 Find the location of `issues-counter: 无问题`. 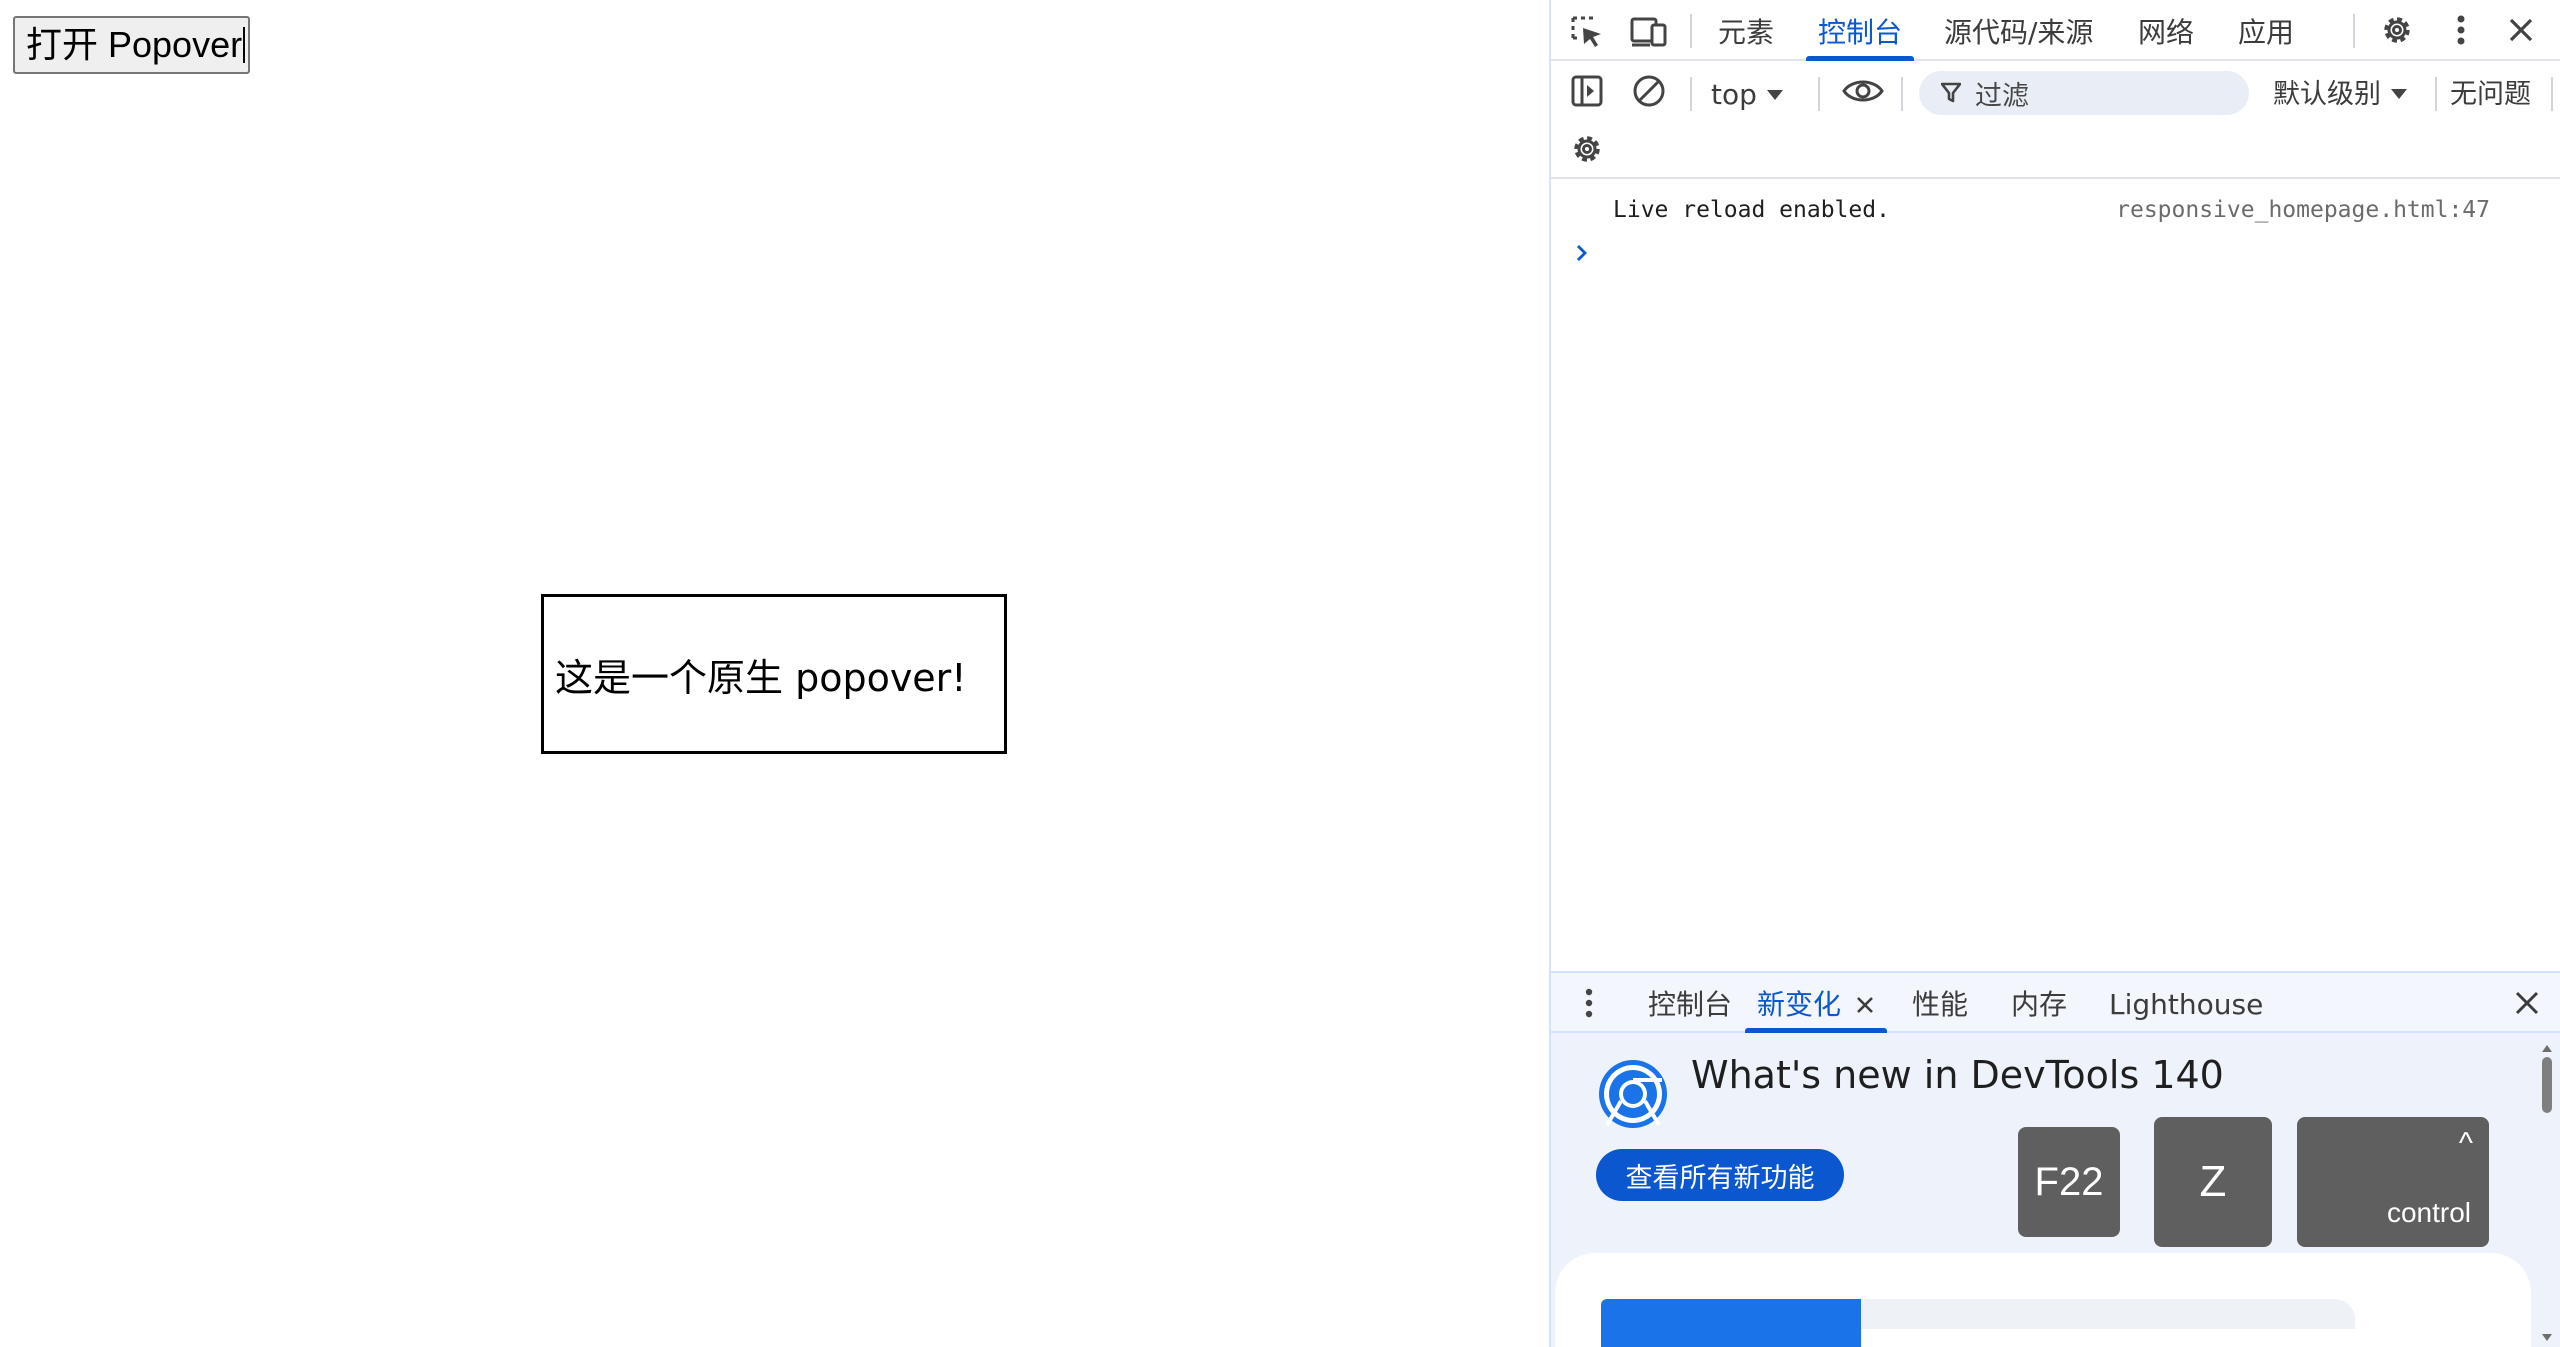

issues-counter: 无问题 is located at coordinates (2490, 95).